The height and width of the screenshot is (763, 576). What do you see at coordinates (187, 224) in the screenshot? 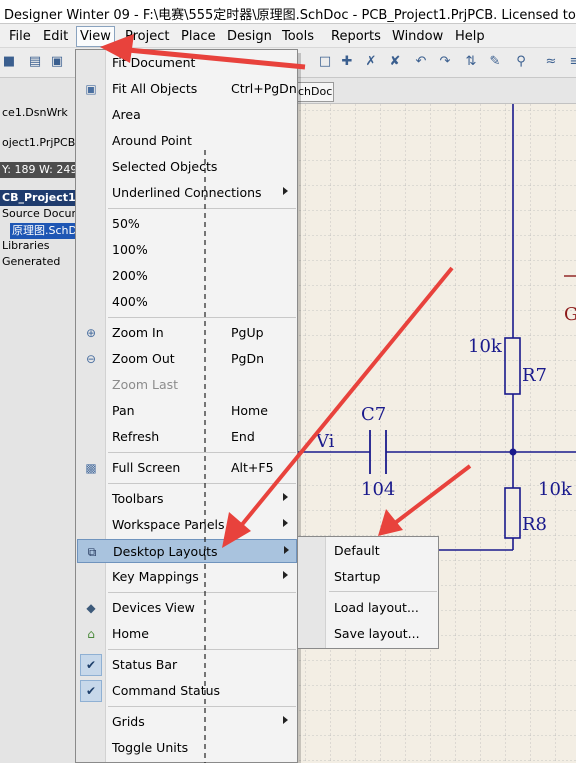
I see `menu-item-zoom-50: 50%` at bounding box center [187, 224].